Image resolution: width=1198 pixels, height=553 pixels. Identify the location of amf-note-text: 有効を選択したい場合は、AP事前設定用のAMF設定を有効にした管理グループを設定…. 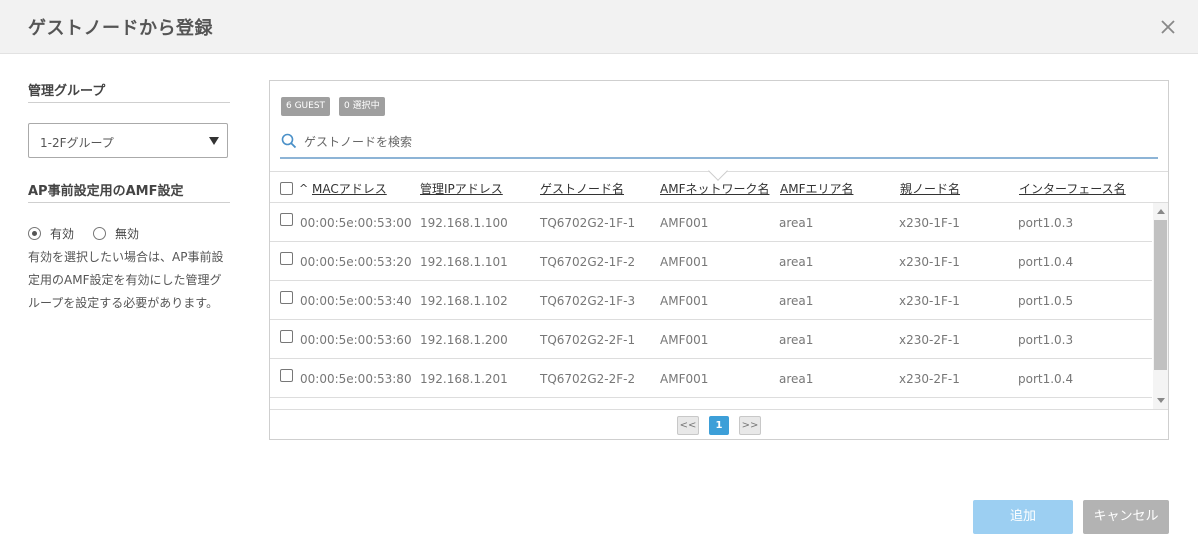
(126, 280).